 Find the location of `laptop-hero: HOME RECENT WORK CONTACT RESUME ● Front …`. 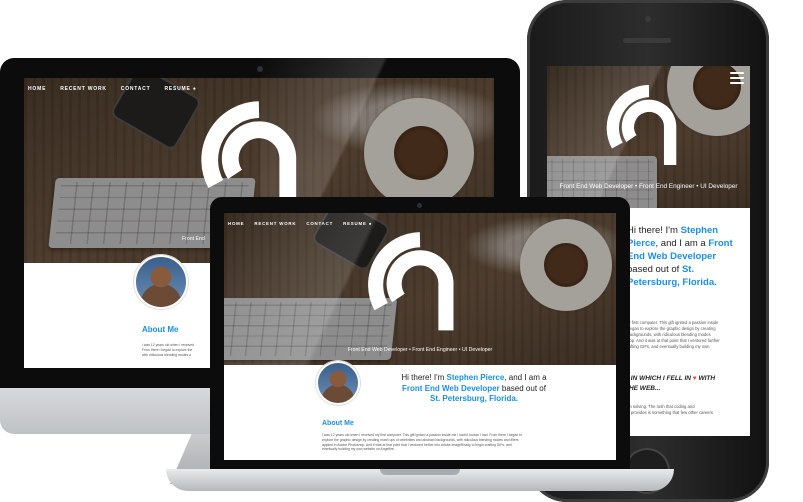

laptop-hero: HOME RECENT WORK CONTACT RESUME ● Front … is located at coordinates (420, 289).